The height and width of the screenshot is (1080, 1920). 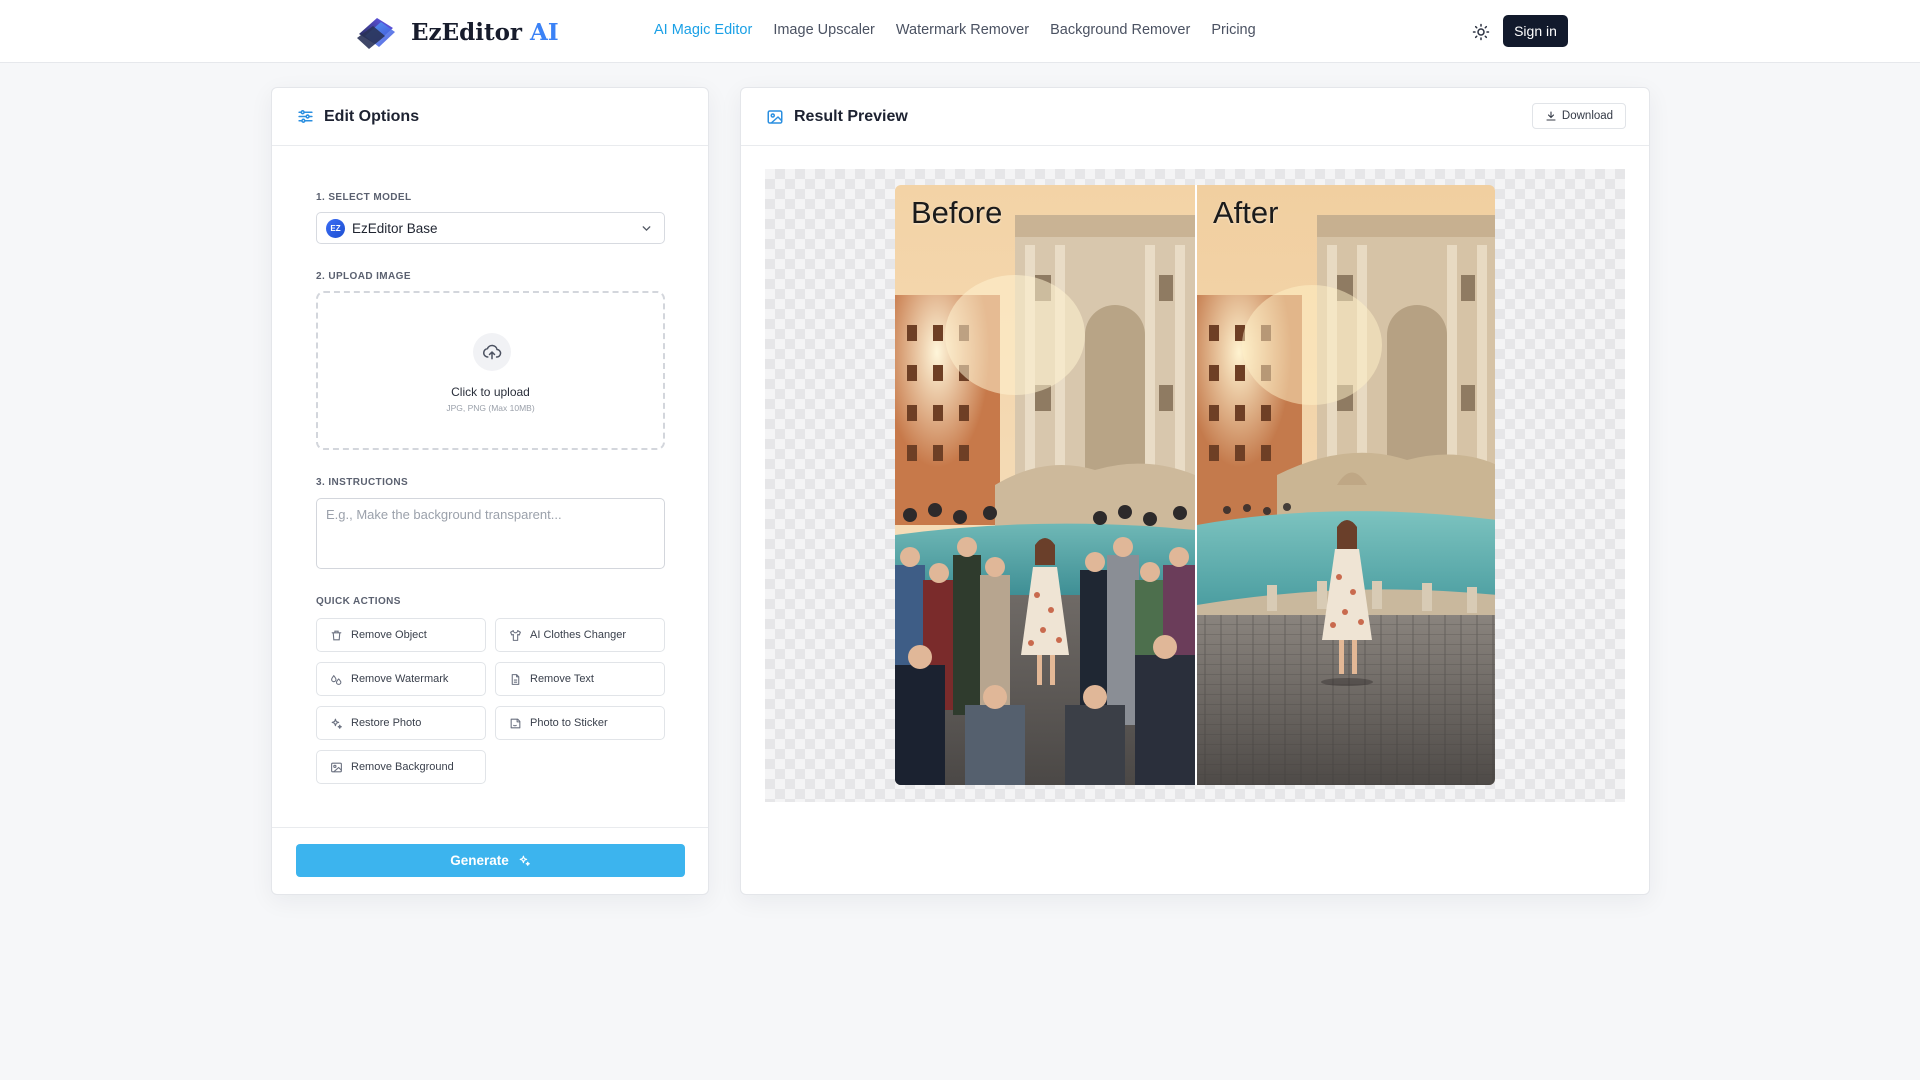 I want to click on quick-action-label: Photo to Sticker, so click(x=569, y=723).